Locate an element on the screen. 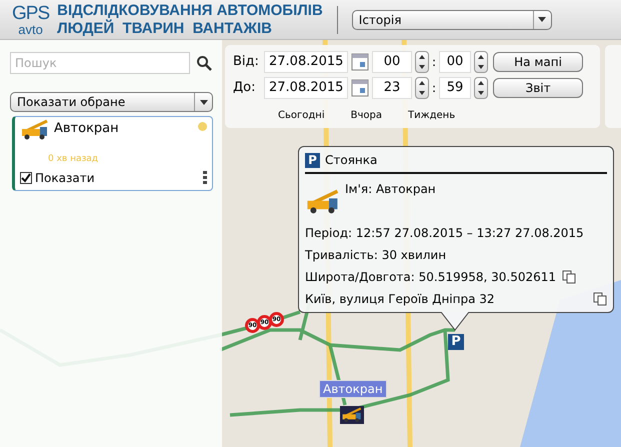 The image size is (621, 447). report-button: Звіт is located at coordinates (538, 88).